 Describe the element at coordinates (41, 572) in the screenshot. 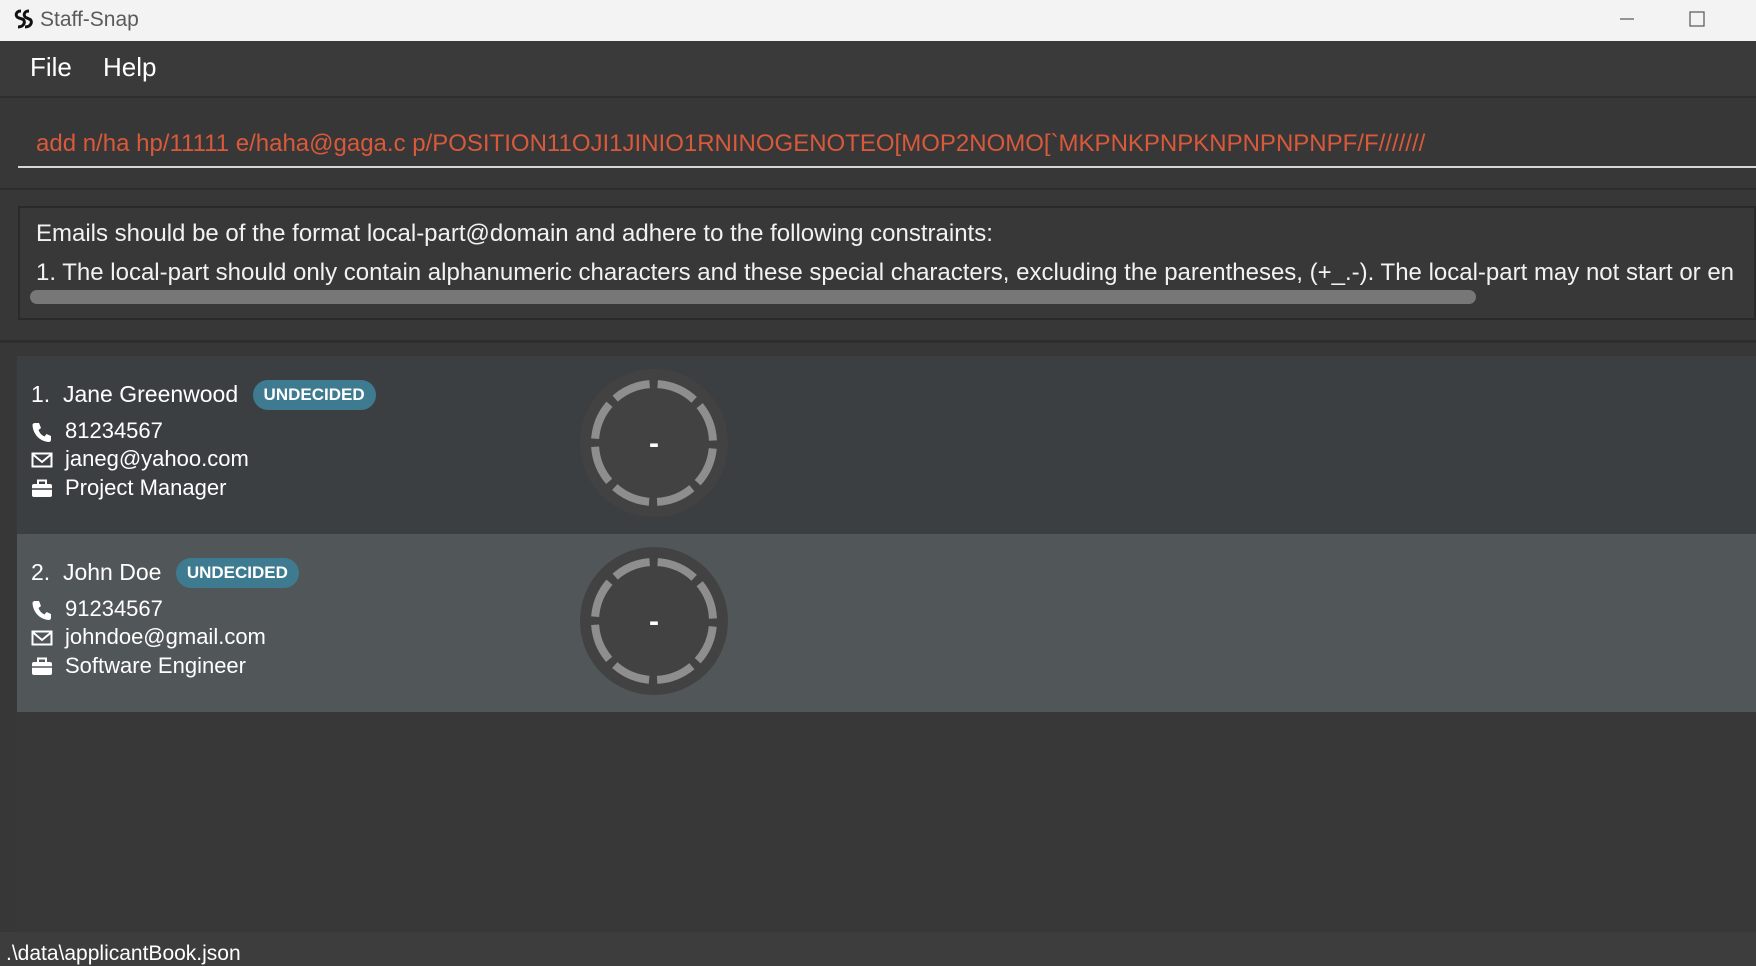

I see `applicant-index: 2.` at that location.